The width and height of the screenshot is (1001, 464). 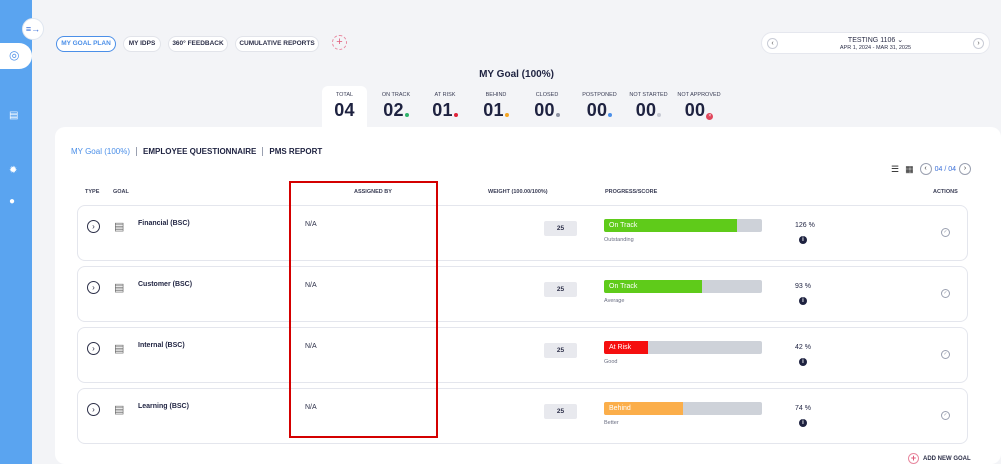 I want to click on progress-fill: At Risk, so click(x=626, y=347).